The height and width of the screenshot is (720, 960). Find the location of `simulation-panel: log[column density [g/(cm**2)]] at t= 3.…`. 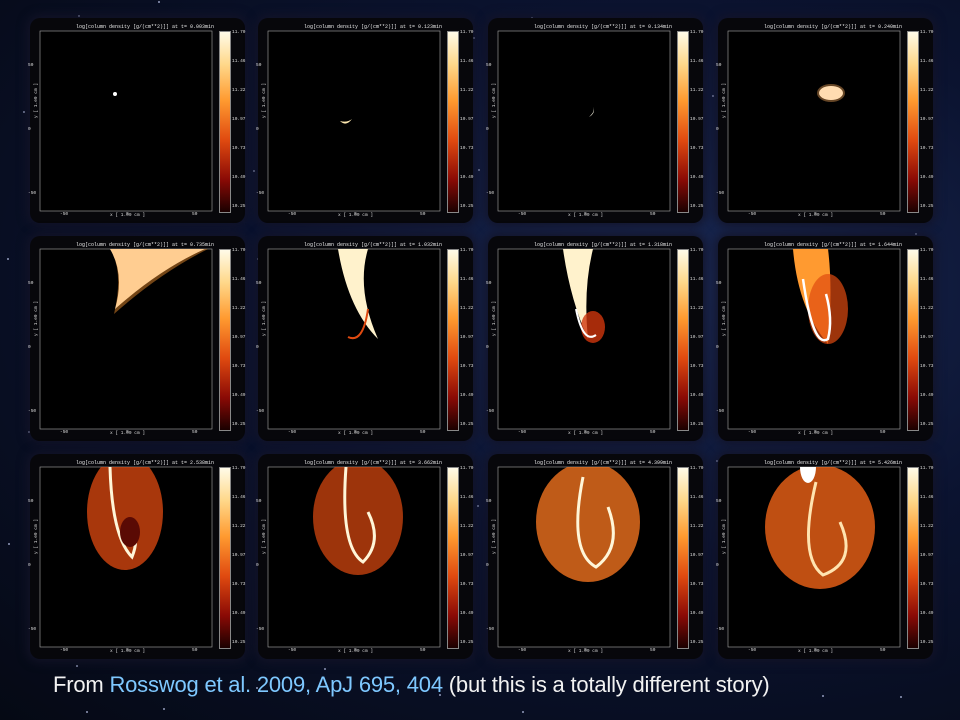

simulation-panel: log[column density [g/(cm**2)]] at t= 3.… is located at coordinates (365, 556).